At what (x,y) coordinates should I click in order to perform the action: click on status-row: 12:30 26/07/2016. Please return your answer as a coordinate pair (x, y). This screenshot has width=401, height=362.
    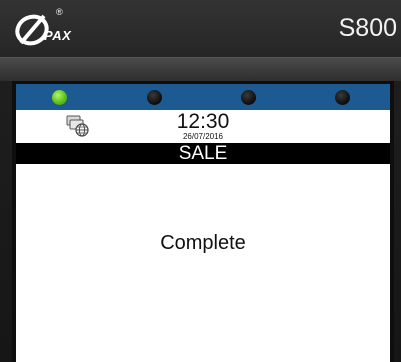
    Looking at the image, I should click on (203, 127).